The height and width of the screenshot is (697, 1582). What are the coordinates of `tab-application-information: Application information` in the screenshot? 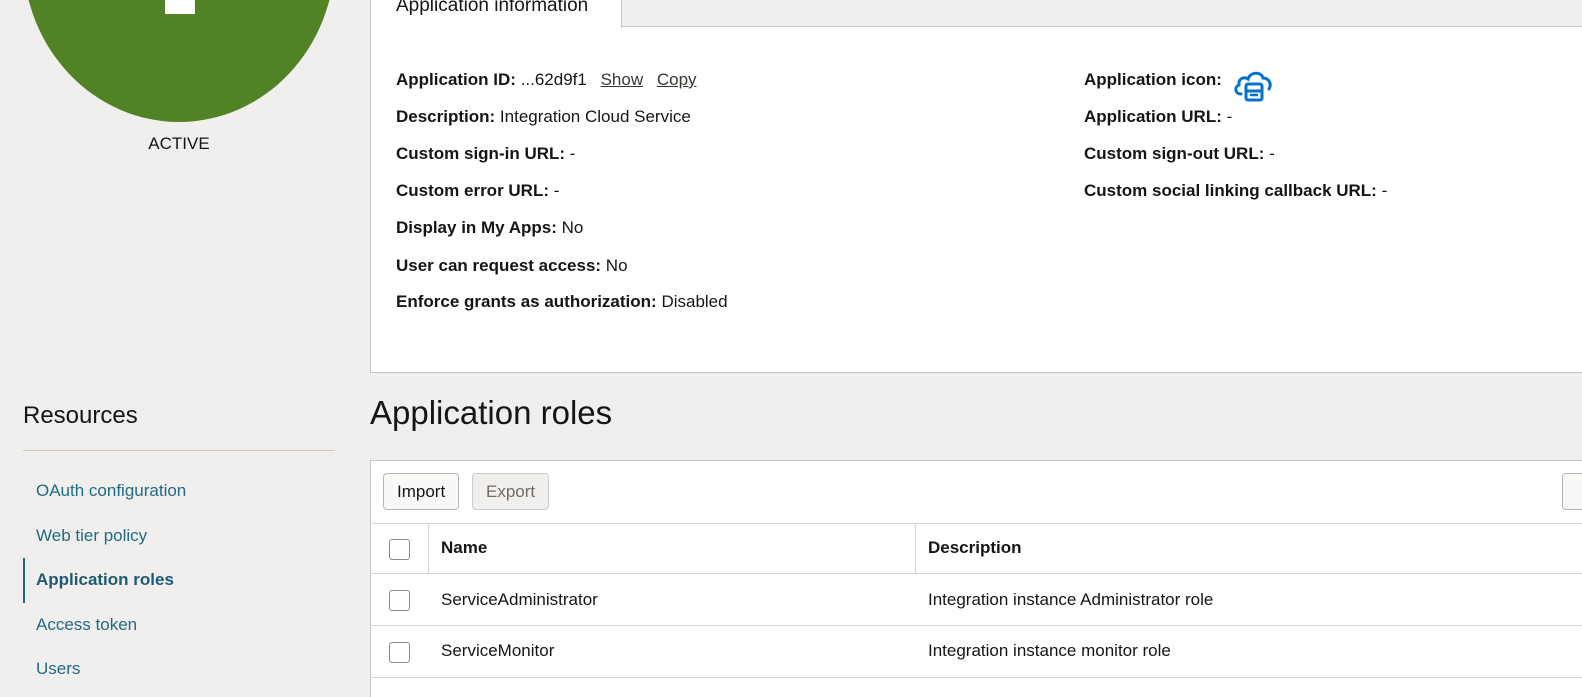 It's located at (496, 14).